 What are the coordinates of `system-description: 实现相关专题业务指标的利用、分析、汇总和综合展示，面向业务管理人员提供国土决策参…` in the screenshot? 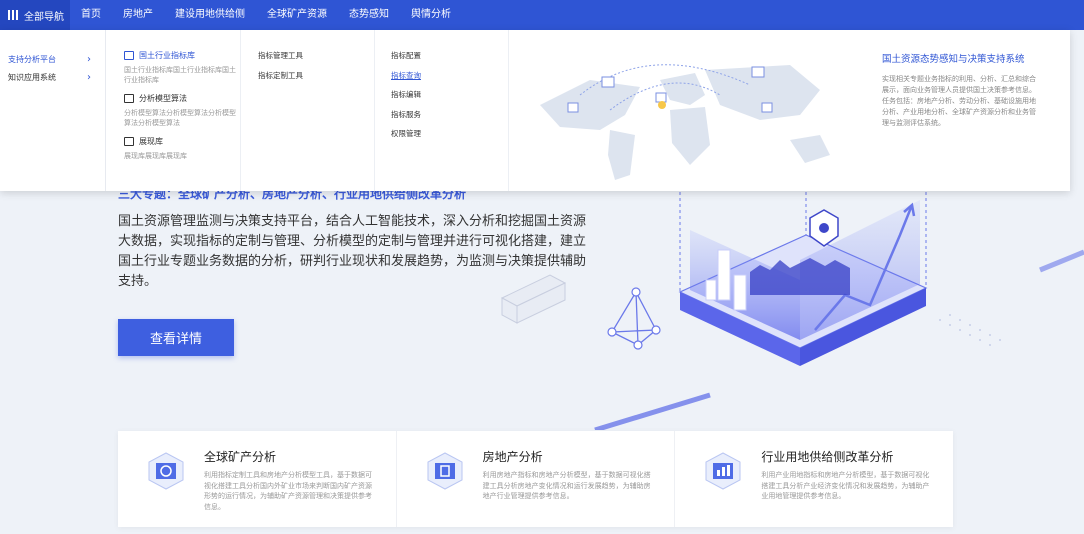 It's located at (959, 101).